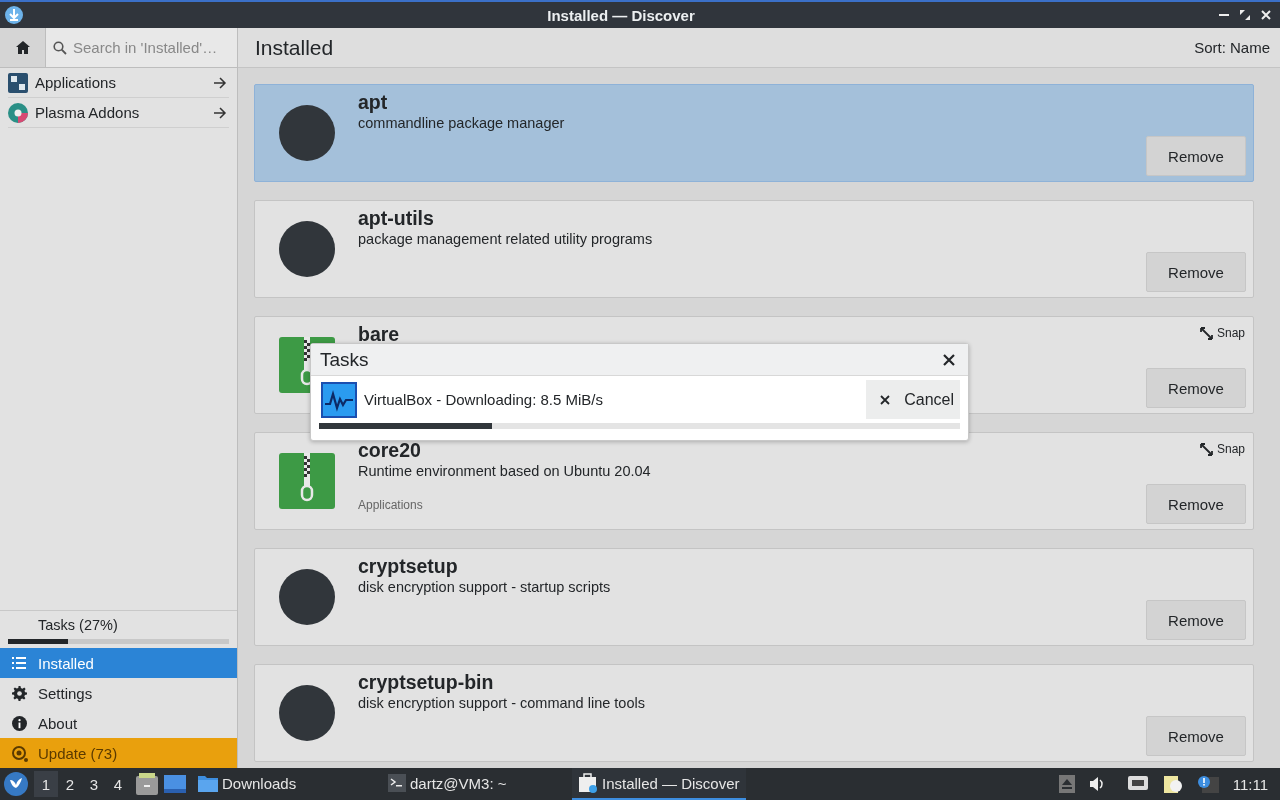 Image resolution: width=1280 pixels, height=800 pixels. I want to click on task-button: Installed — Discover, so click(659, 784).